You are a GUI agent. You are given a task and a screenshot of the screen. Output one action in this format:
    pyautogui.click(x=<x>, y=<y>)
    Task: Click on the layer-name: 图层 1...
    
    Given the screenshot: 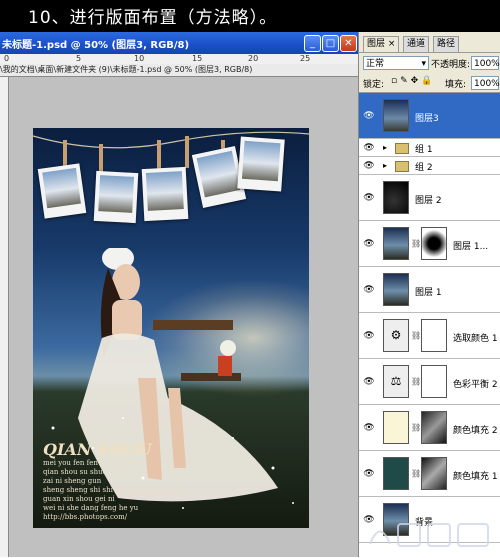 What is the action you would take?
    pyautogui.click(x=471, y=247)
    